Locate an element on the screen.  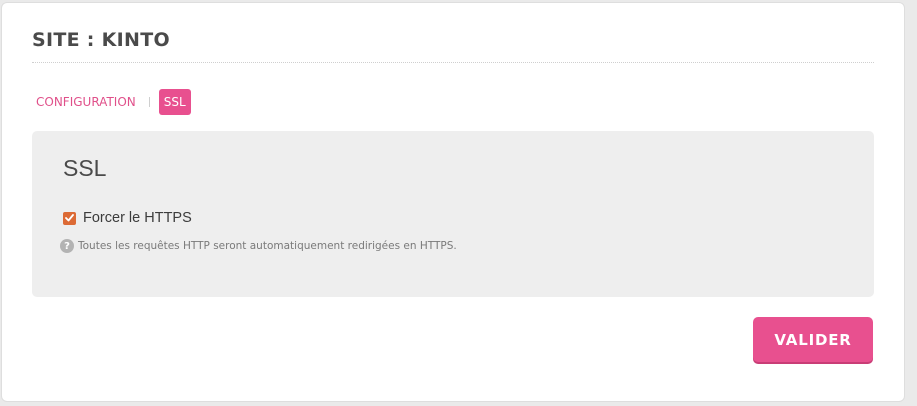
force-https-label: Forcer le HTTPS is located at coordinates (137, 218).